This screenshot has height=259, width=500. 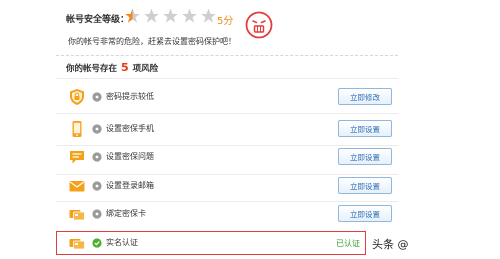 What do you see at coordinates (365, 96) in the screenshot?
I see `modify-now-button: 立即修改` at bounding box center [365, 96].